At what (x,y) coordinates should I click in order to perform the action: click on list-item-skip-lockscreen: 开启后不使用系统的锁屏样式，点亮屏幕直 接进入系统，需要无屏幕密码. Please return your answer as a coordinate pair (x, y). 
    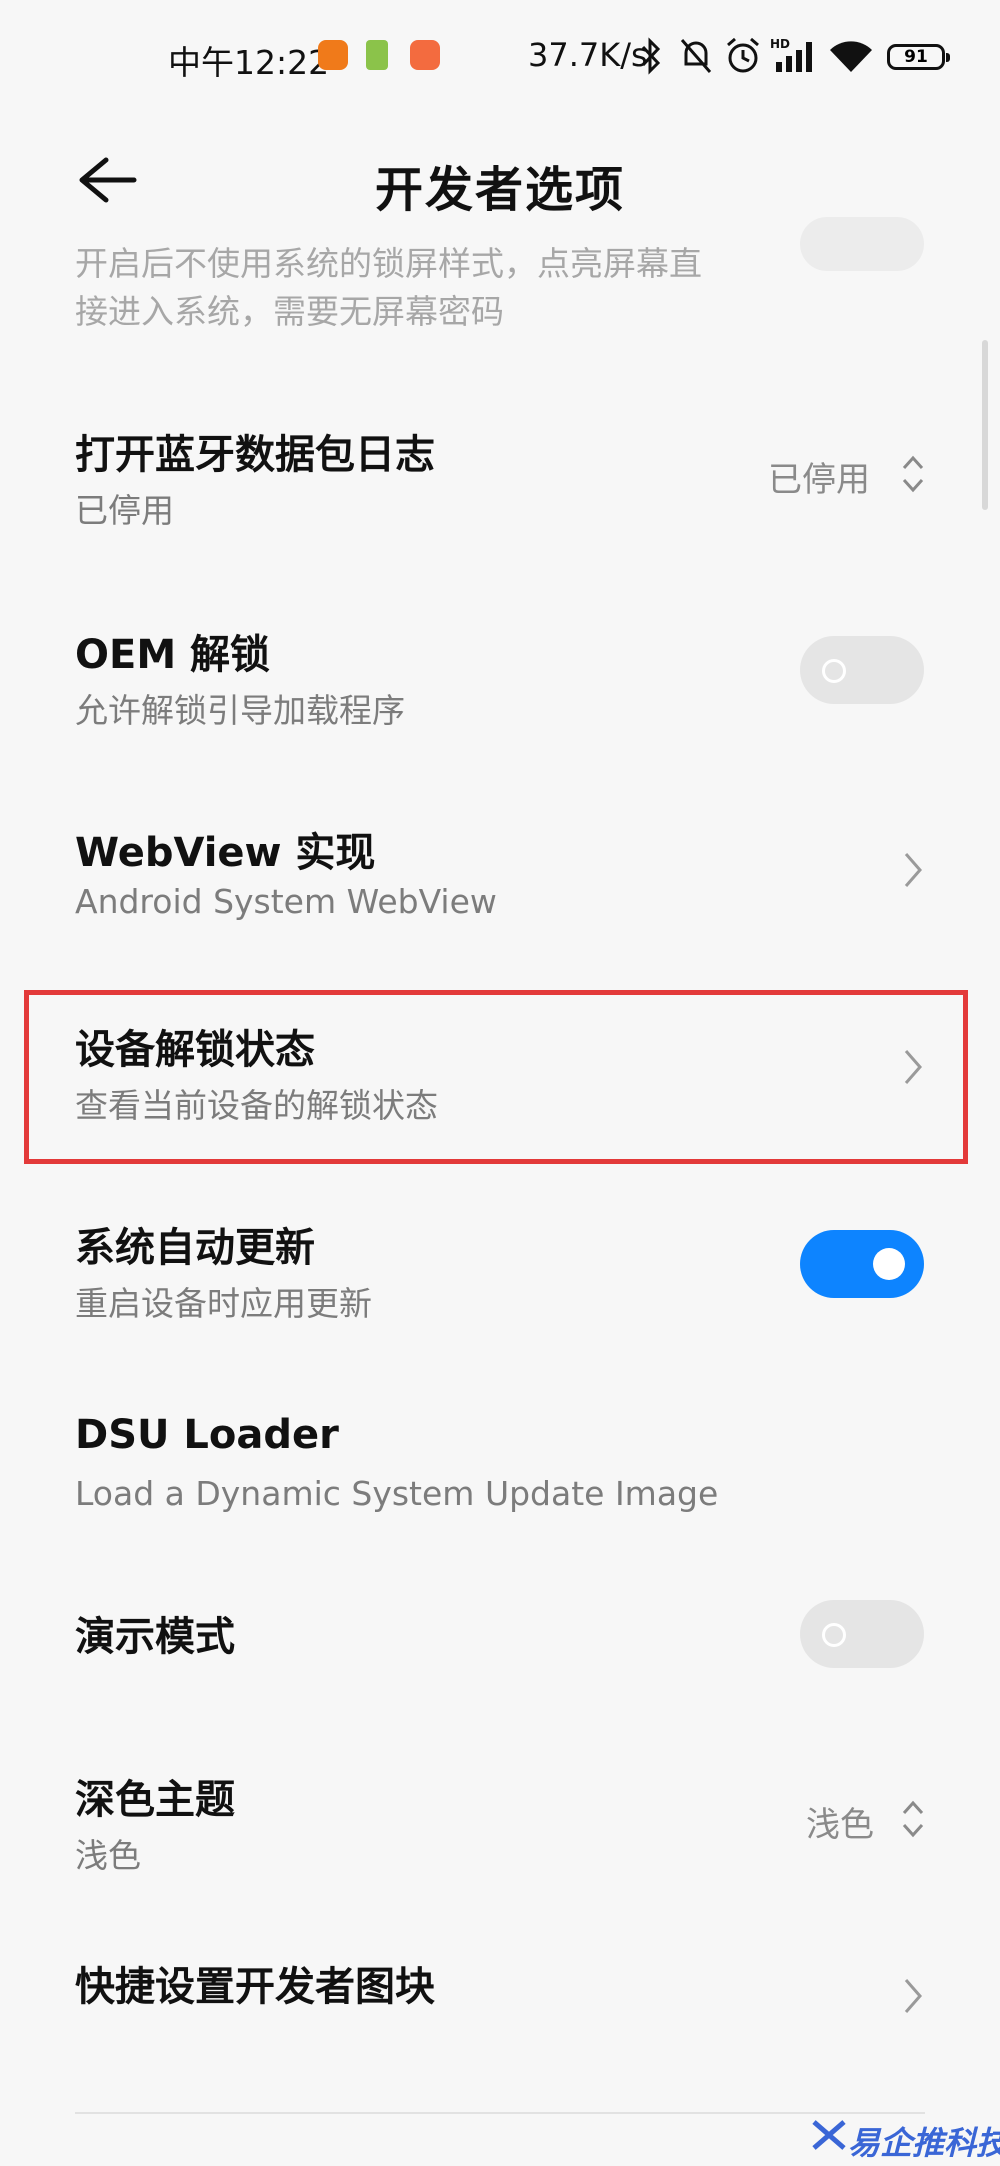
    Looking at the image, I should click on (500, 276).